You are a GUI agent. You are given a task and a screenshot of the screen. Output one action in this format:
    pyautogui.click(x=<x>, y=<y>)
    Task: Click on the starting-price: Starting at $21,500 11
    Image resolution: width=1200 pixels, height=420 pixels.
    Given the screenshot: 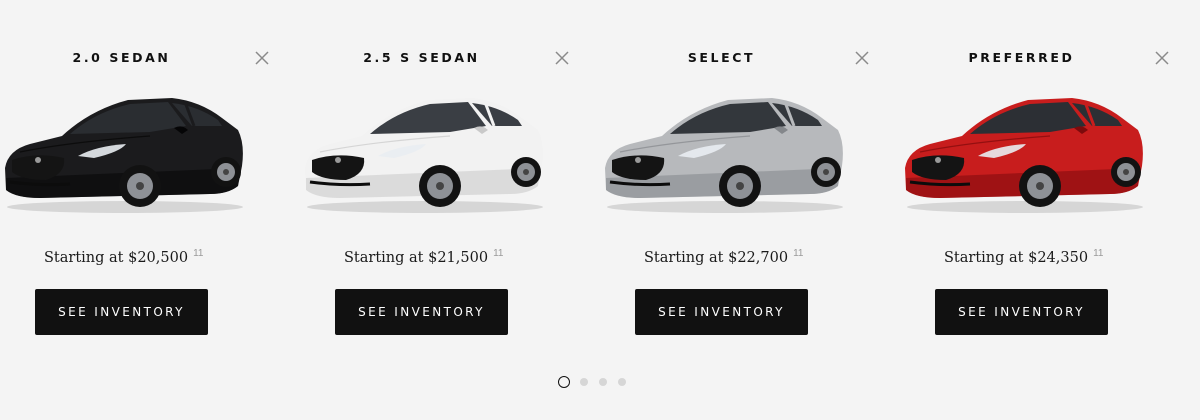 What is the action you would take?
    pyautogui.click(x=423, y=257)
    